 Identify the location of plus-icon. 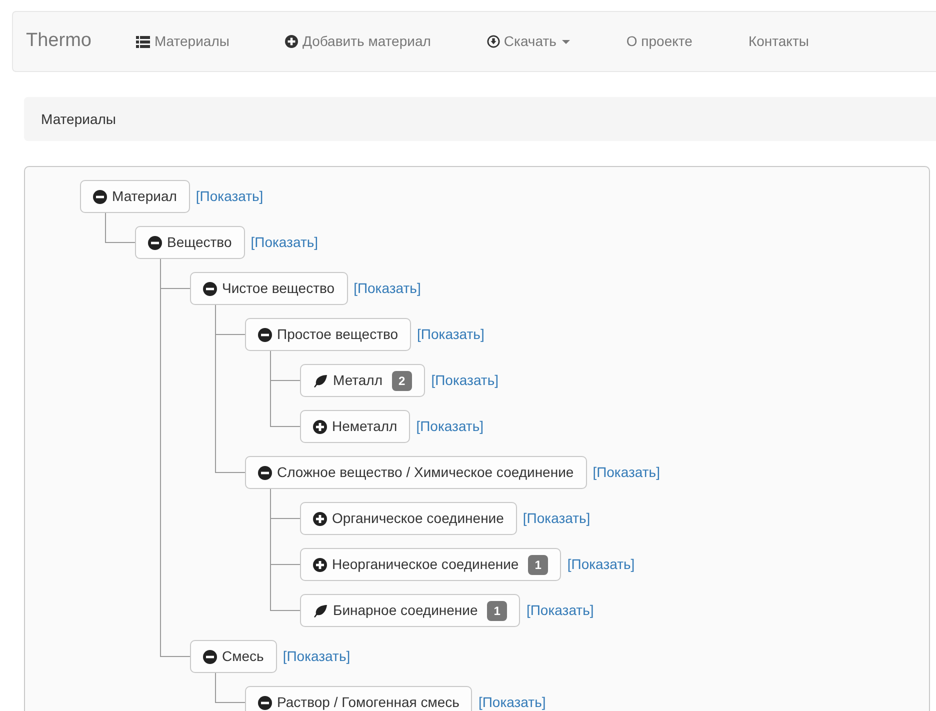
(291, 41).